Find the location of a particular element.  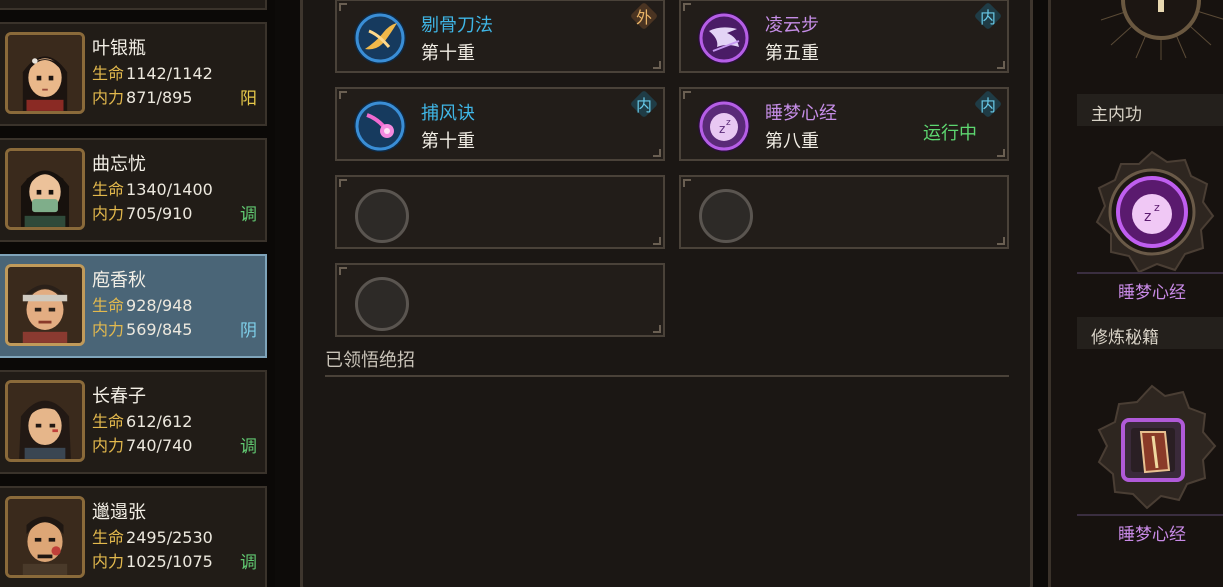

main-inner-skill-slot: z z is located at coordinates (1152, 212).